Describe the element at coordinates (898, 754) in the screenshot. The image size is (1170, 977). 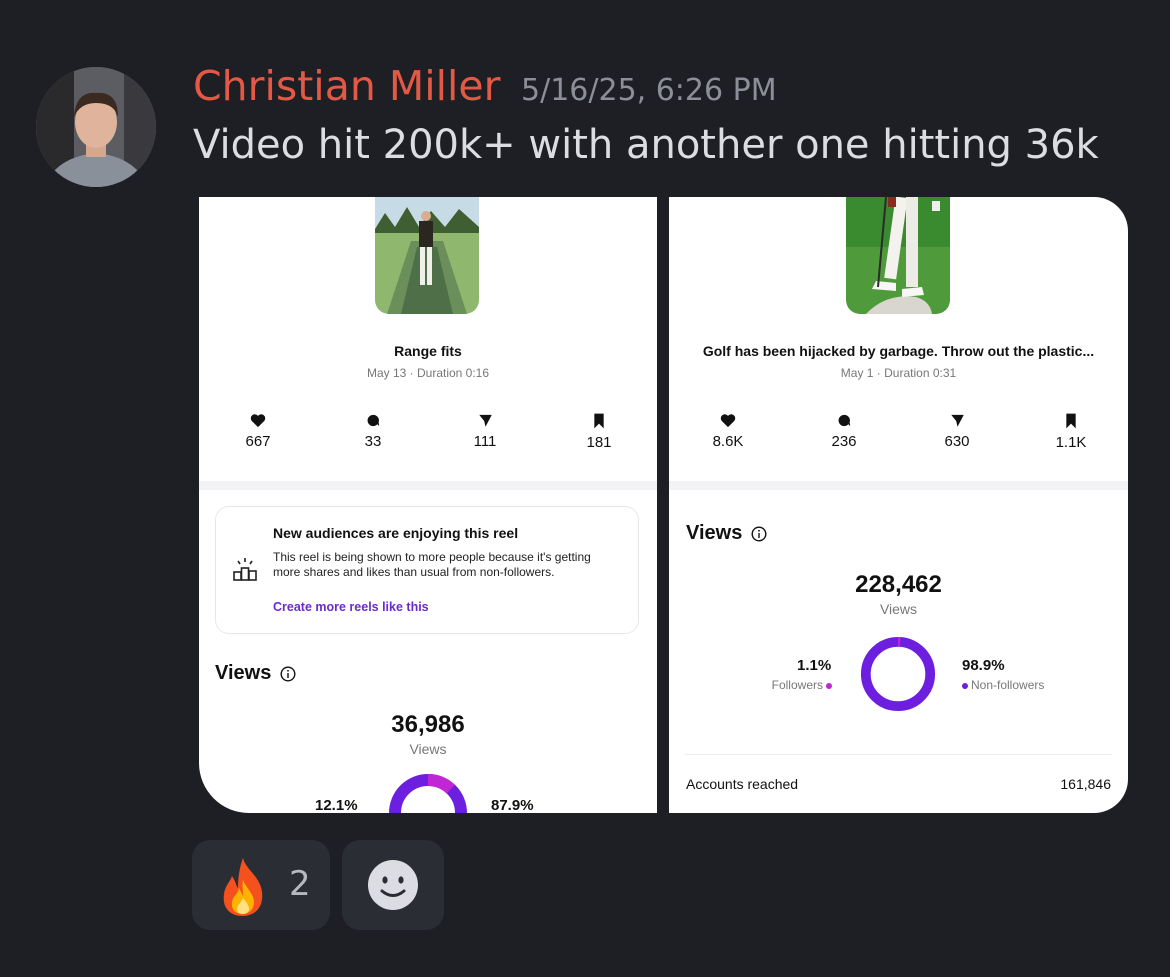
I see `accounts-divider` at that location.